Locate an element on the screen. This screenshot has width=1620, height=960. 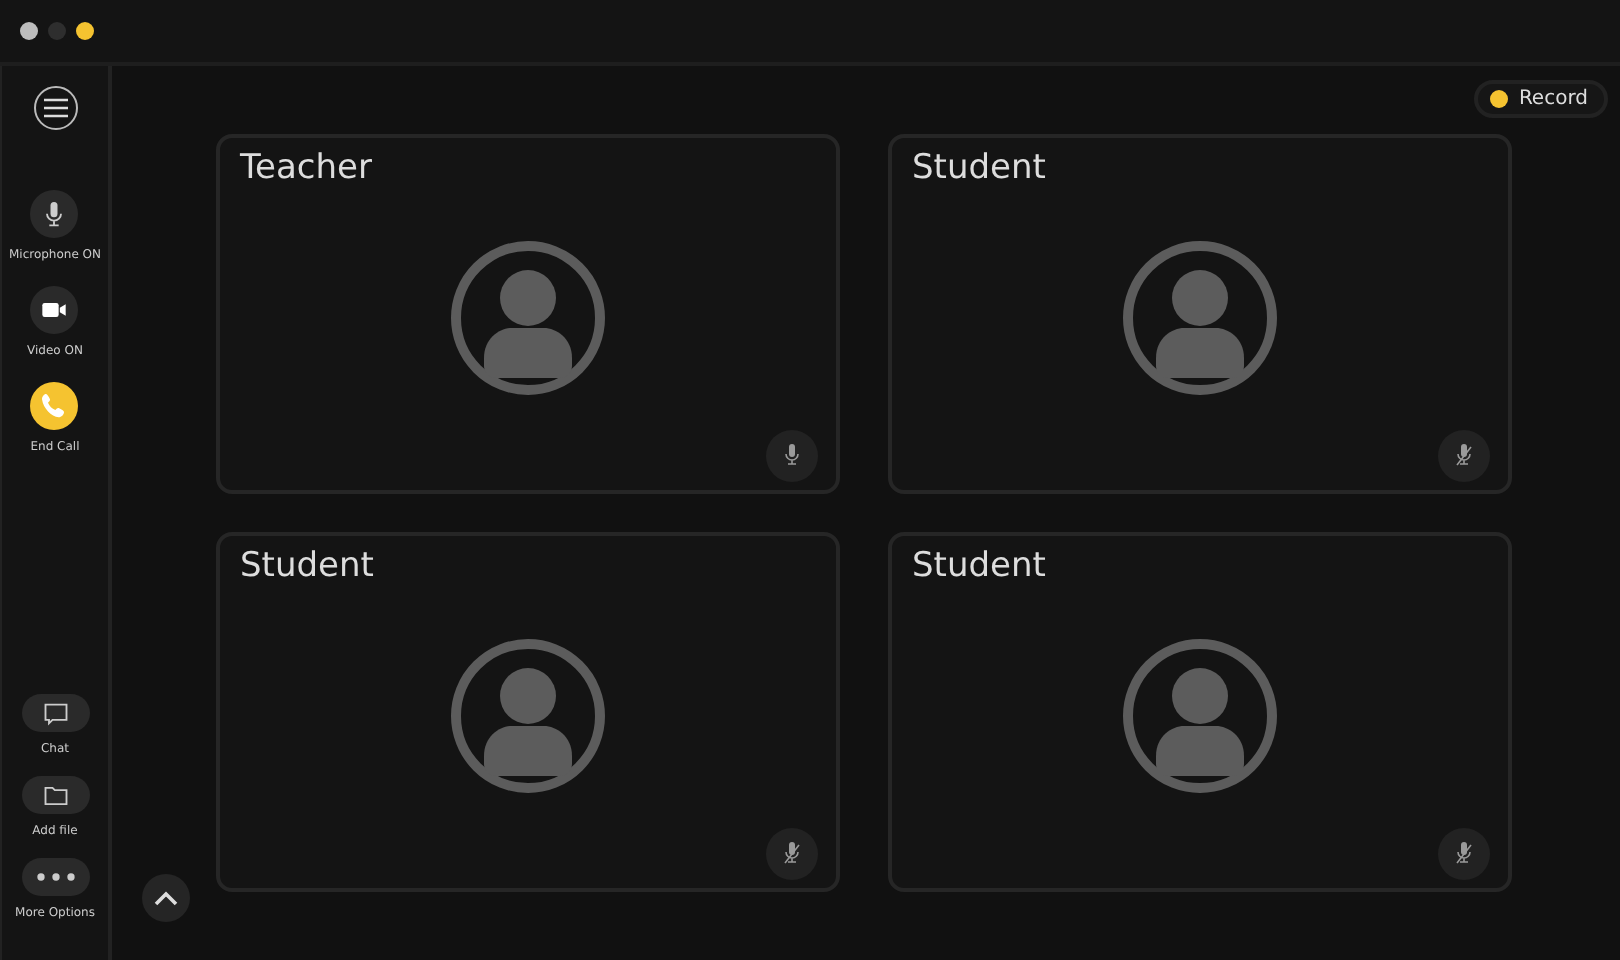
folder-icon is located at coordinates (55, 795).